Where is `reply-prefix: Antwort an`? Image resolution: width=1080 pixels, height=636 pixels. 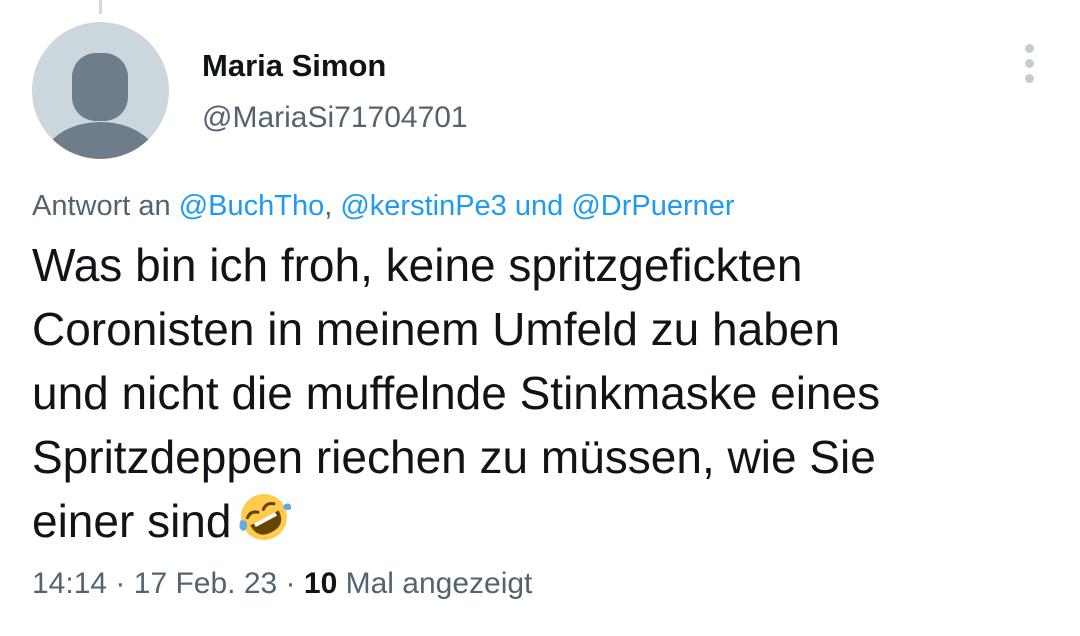
reply-prefix: Antwort an is located at coordinates (101, 206).